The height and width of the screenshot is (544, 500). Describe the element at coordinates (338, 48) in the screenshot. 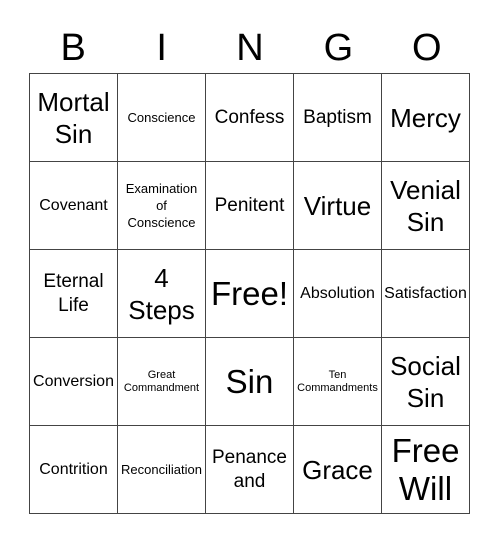

I see `header-letter-g: G` at that location.